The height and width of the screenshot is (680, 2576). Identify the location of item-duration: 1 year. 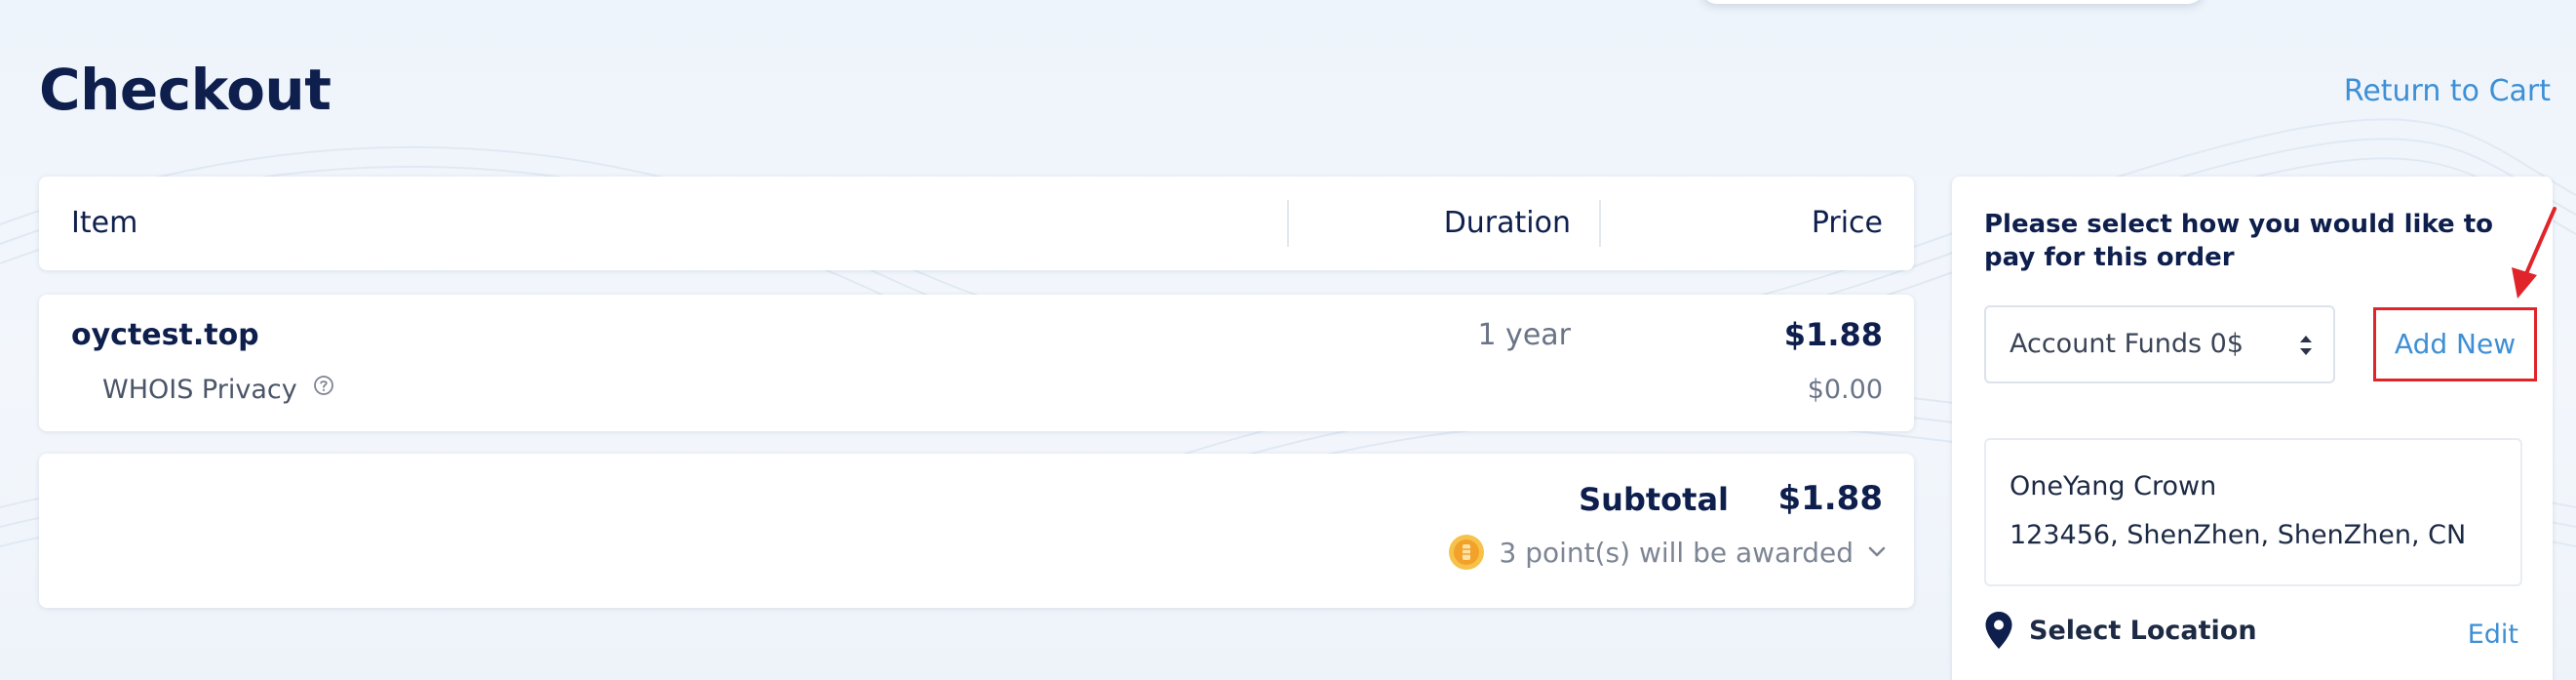
(1524, 335).